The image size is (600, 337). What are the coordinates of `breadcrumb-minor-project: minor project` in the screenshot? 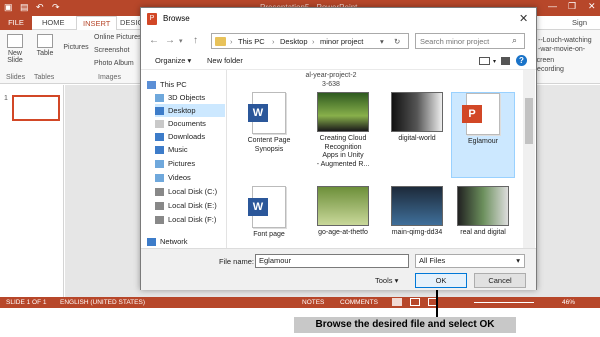 It's located at (341, 41).